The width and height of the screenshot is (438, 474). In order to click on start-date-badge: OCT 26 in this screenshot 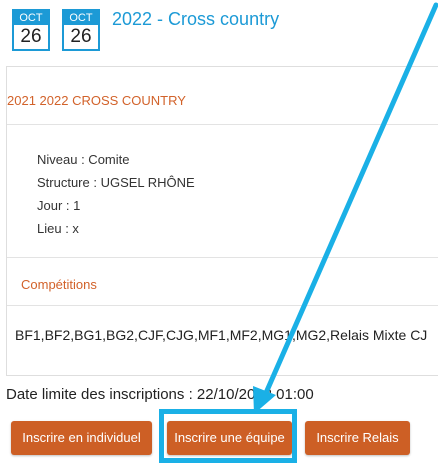, I will do `click(31, 30)`.